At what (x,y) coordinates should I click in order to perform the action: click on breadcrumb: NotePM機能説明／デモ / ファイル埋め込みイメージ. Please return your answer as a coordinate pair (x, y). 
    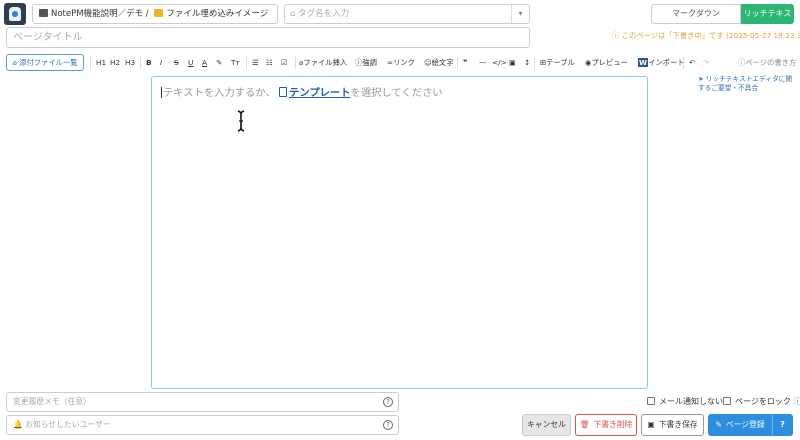
    Looking at the image, I should click on (155, 14).